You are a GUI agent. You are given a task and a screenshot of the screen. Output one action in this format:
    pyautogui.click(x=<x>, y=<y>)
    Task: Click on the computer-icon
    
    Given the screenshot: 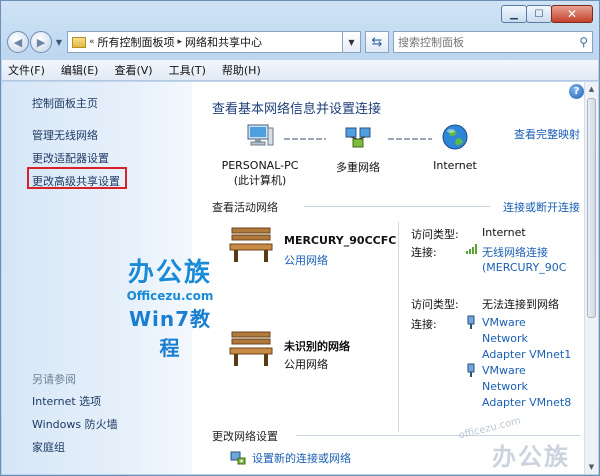 What is the action you would take?
    pyautogui.click(x=260, y=135)
    